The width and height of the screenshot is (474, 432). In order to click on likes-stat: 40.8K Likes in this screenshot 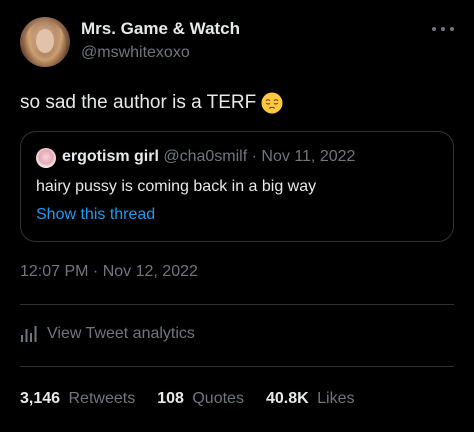, I will do `click(310, 399)`.